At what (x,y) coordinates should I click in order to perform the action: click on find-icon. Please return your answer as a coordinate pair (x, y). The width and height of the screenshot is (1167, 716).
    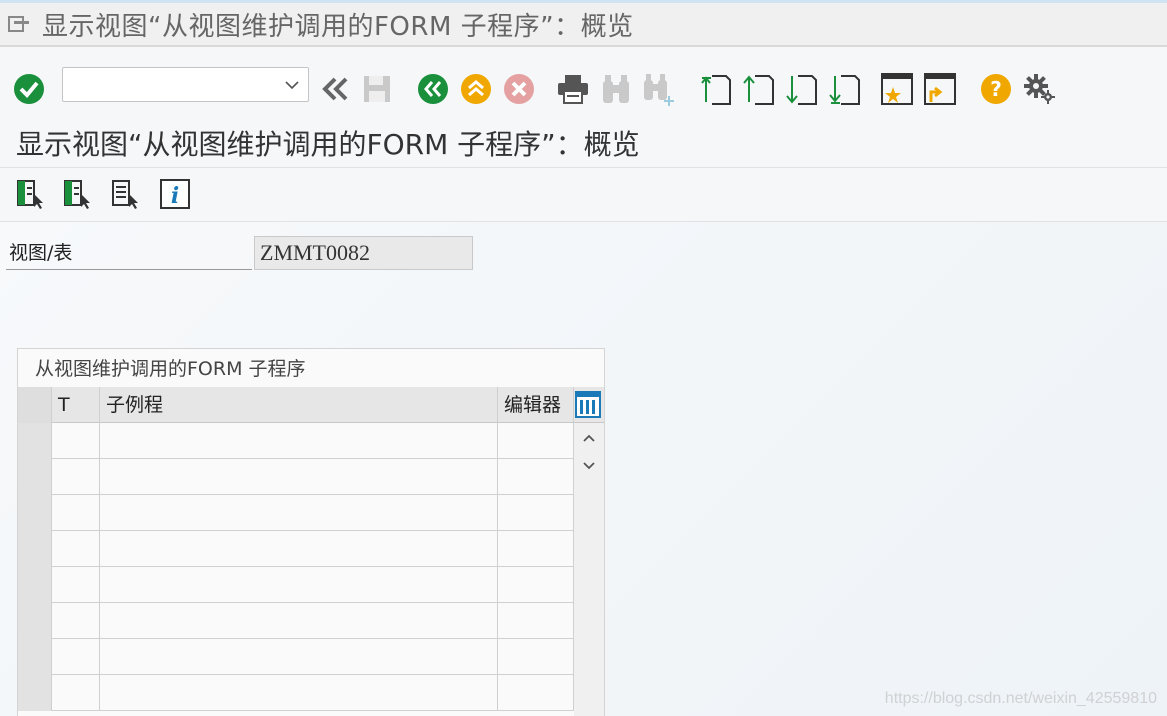
    Looking at the image, I should click on (616, 89).